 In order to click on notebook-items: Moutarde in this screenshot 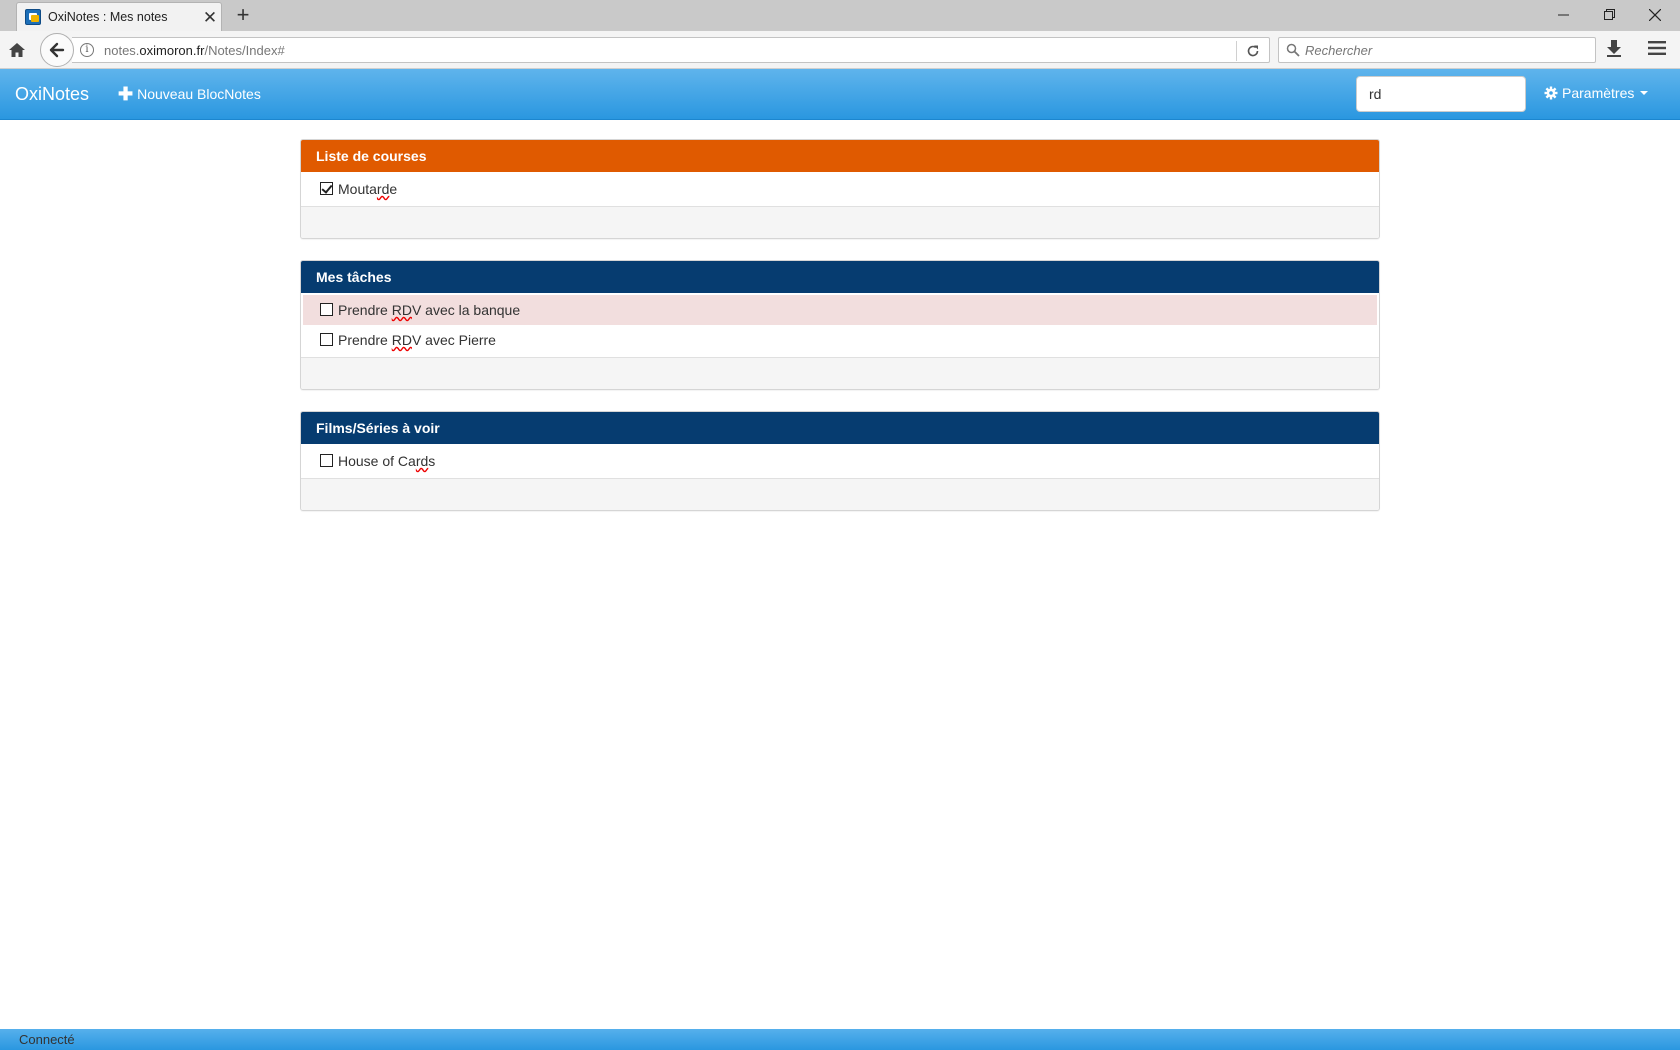, I will do `click(840, 189)`.